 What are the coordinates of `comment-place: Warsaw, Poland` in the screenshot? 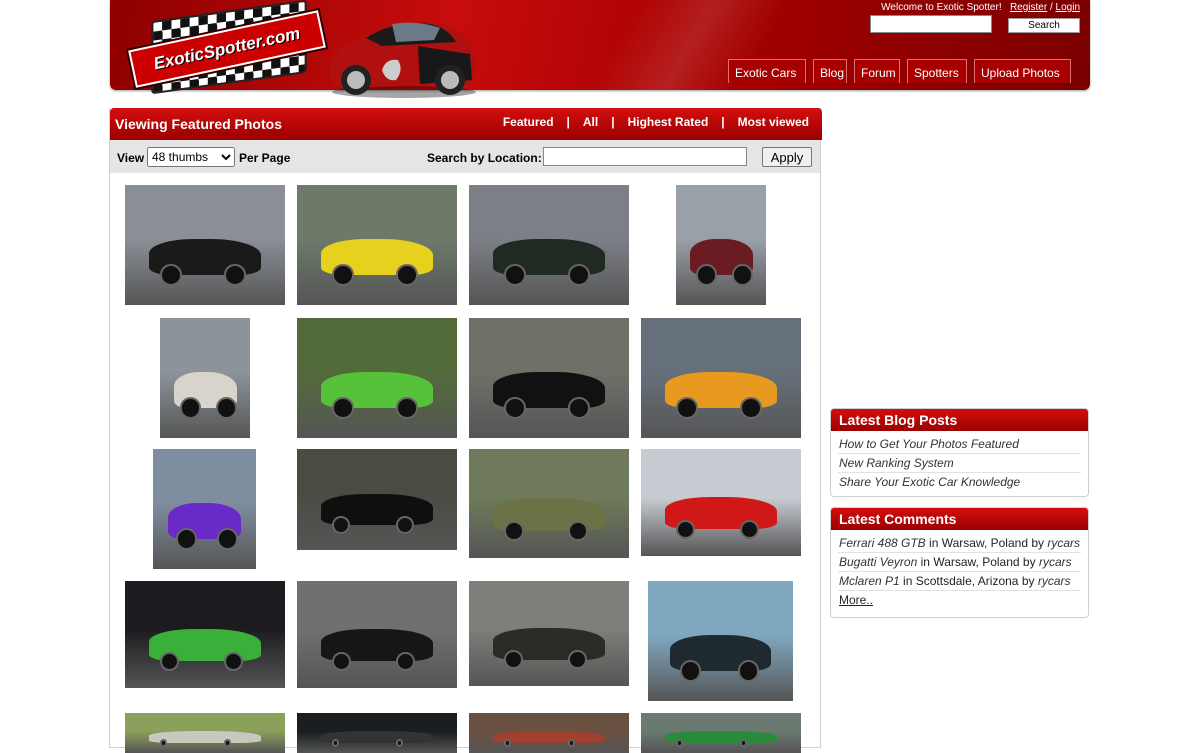 It's located at (976, 562).